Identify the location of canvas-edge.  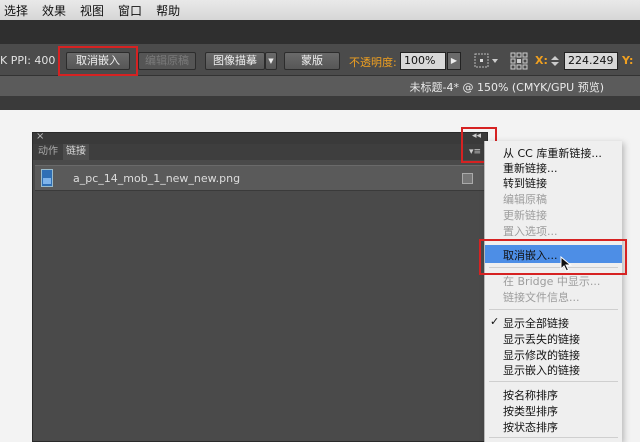
(320, 103).